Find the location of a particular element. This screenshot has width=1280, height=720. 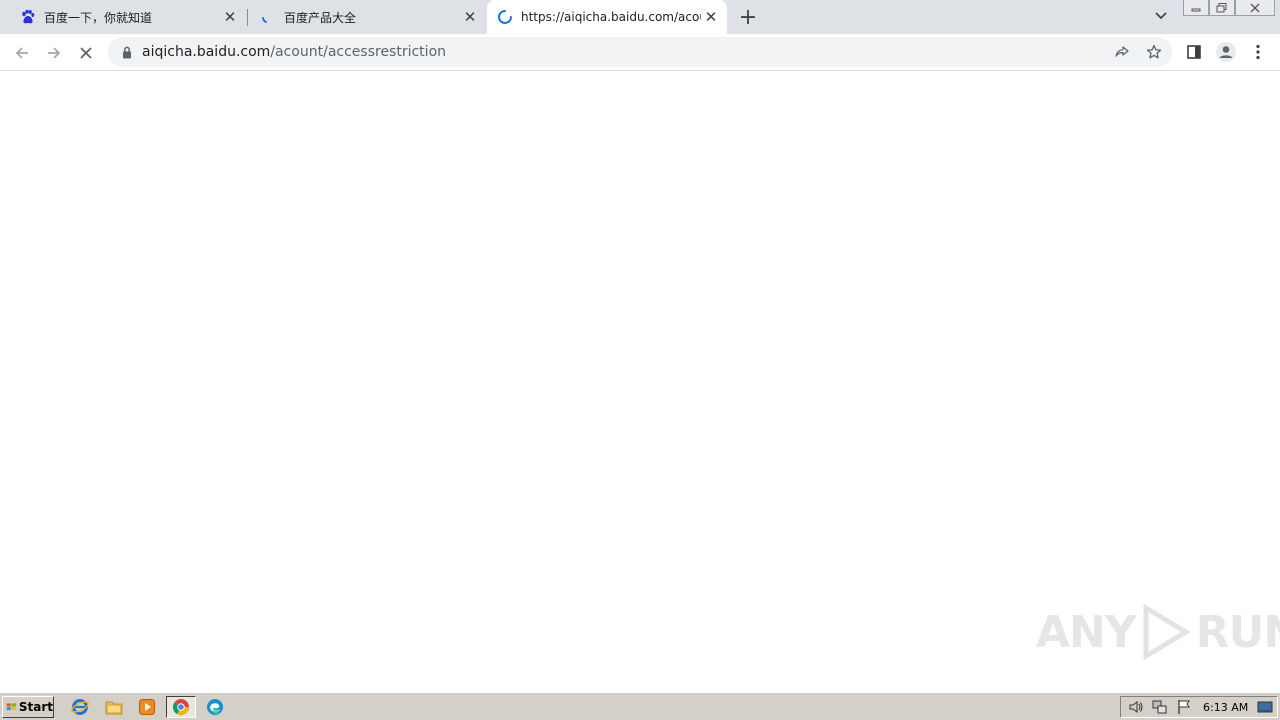

edge-icon is located at coordinates (215, 707).